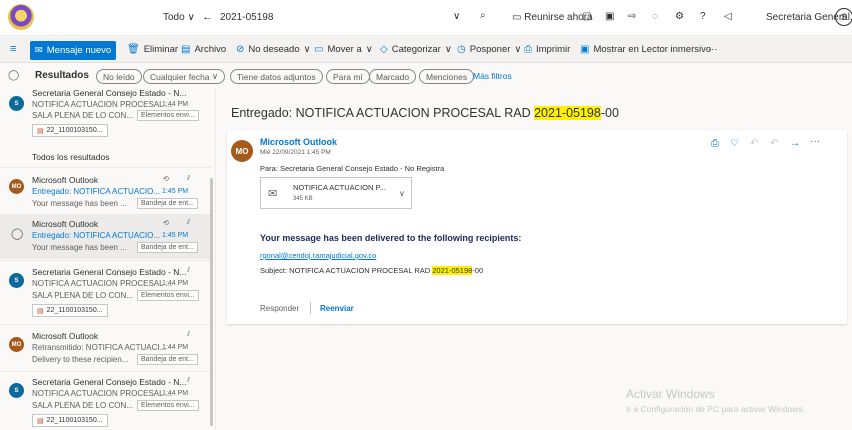 This screenshot has height=430, width=852. I want to click on word-icon: ▣, so click(609, 16).